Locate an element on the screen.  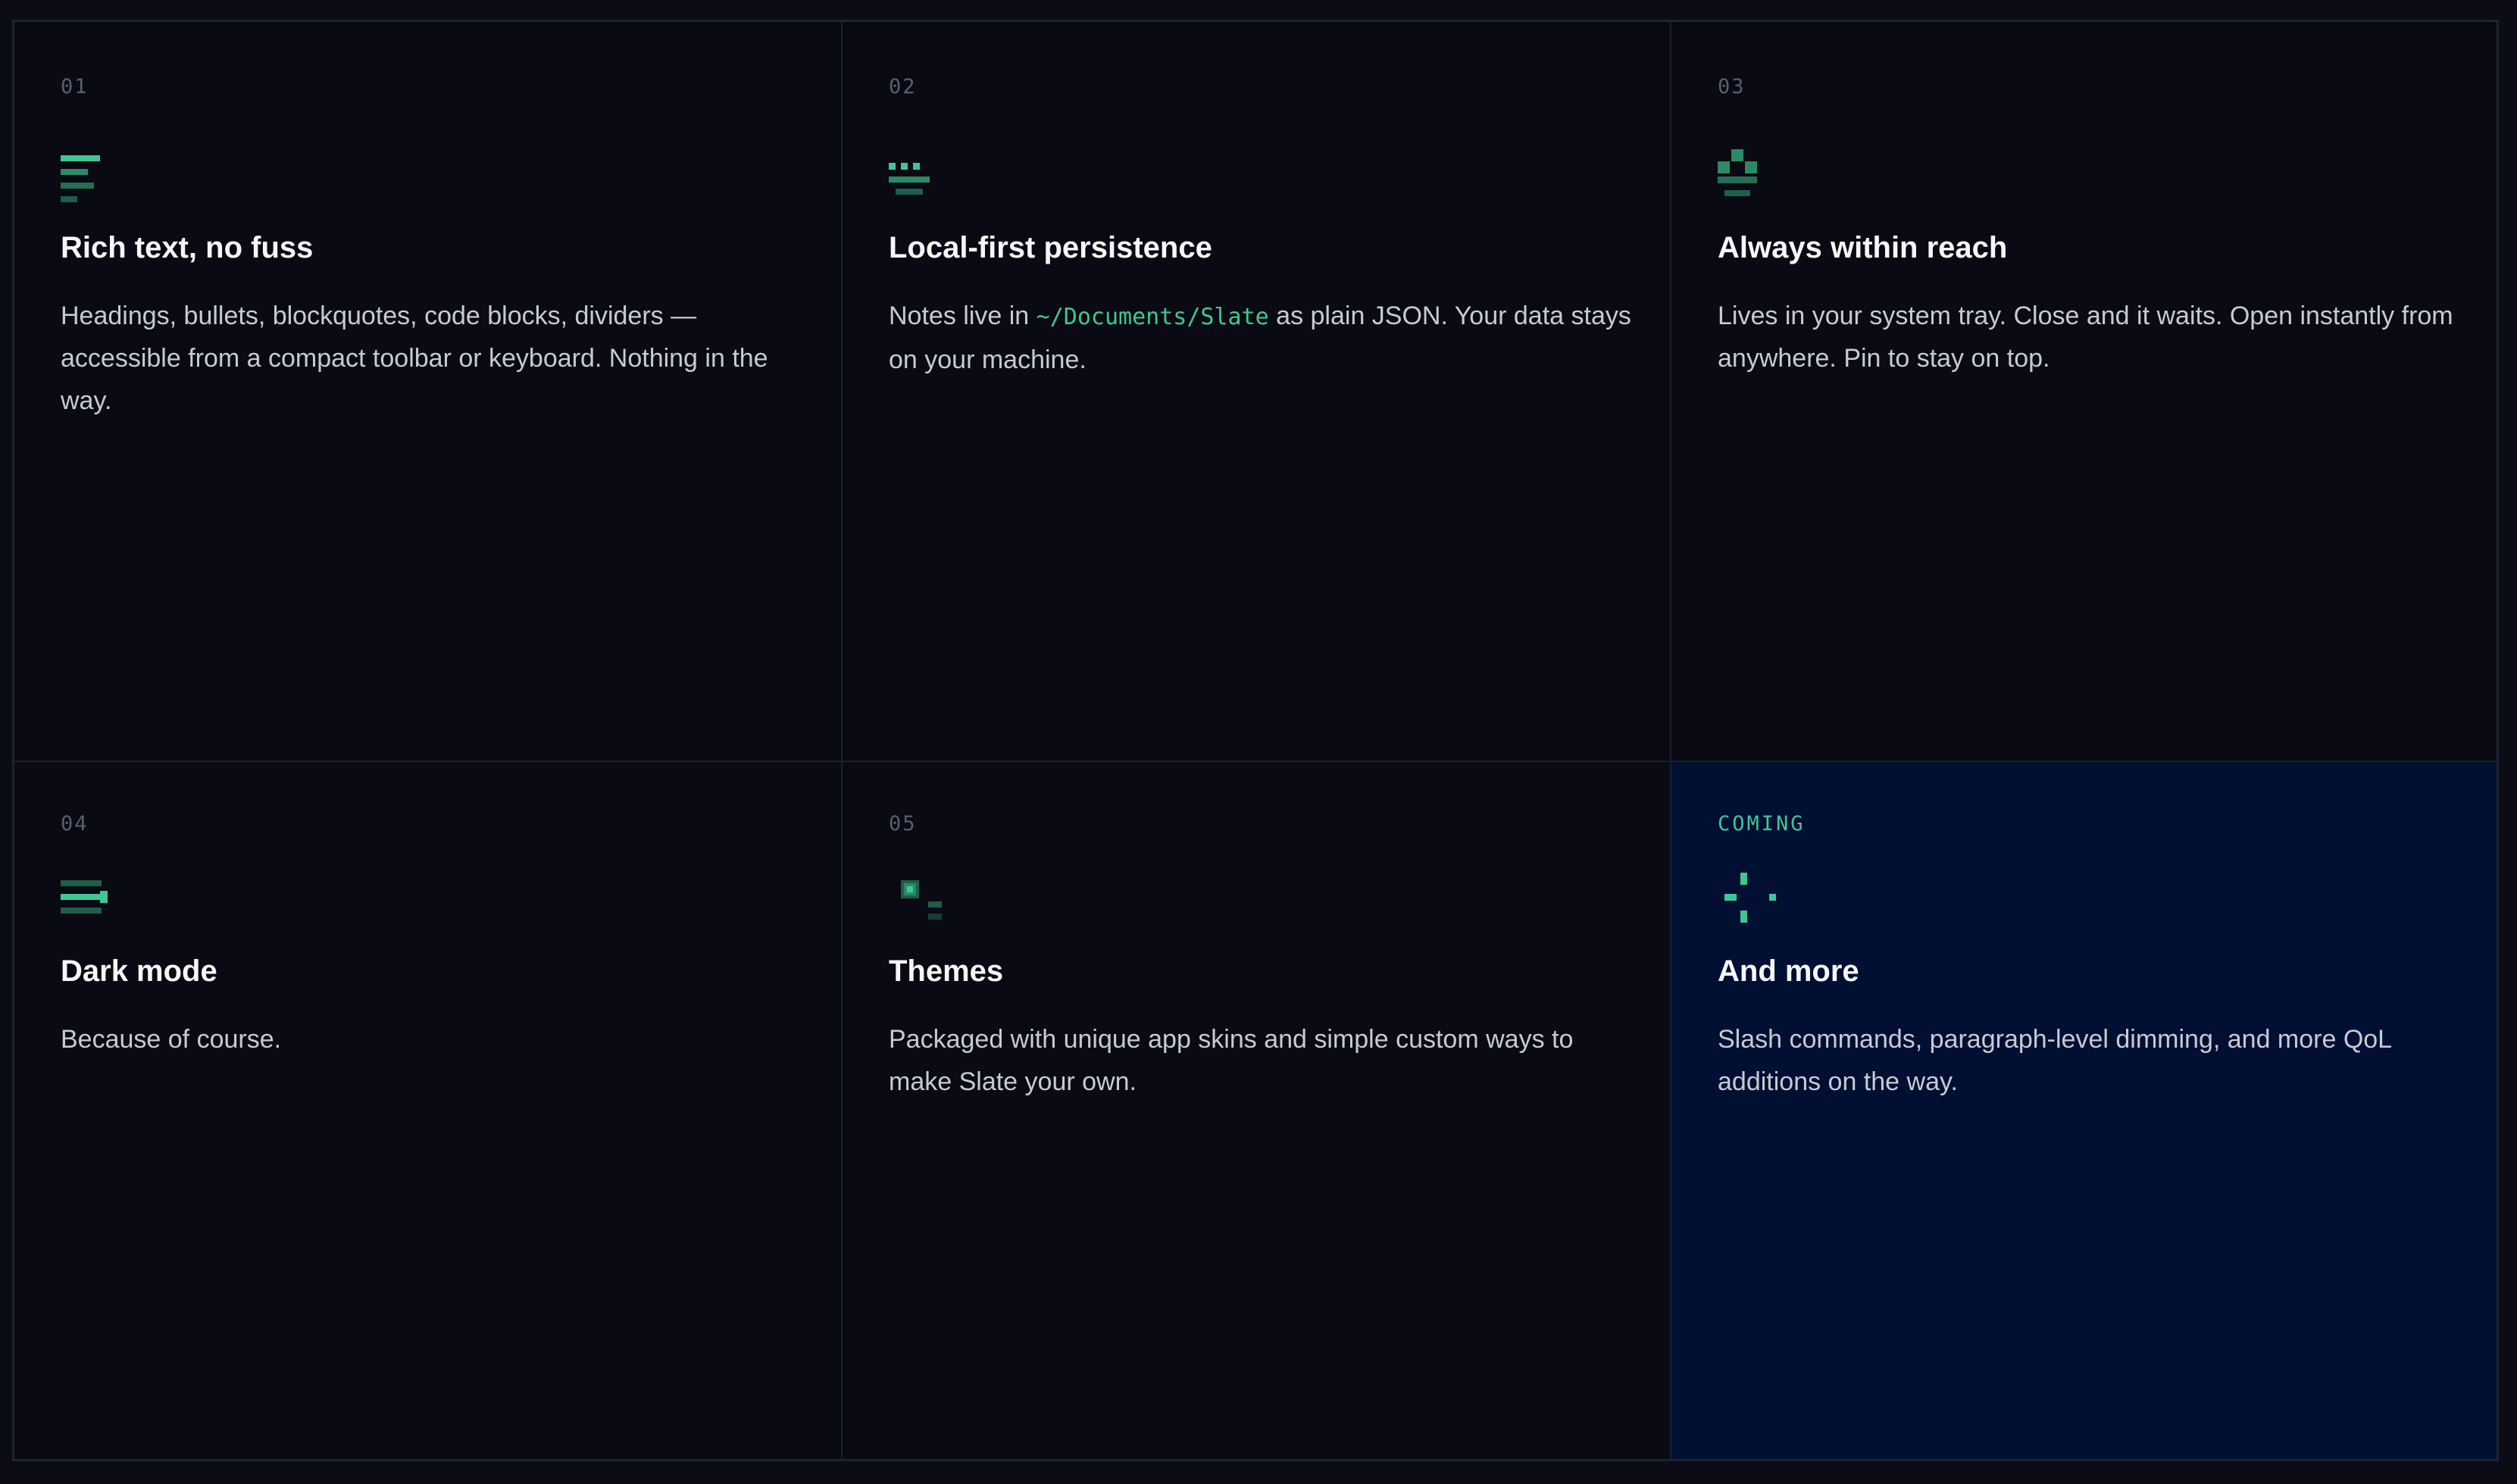
feature-title: And more is located at coordinates (1789, 971).